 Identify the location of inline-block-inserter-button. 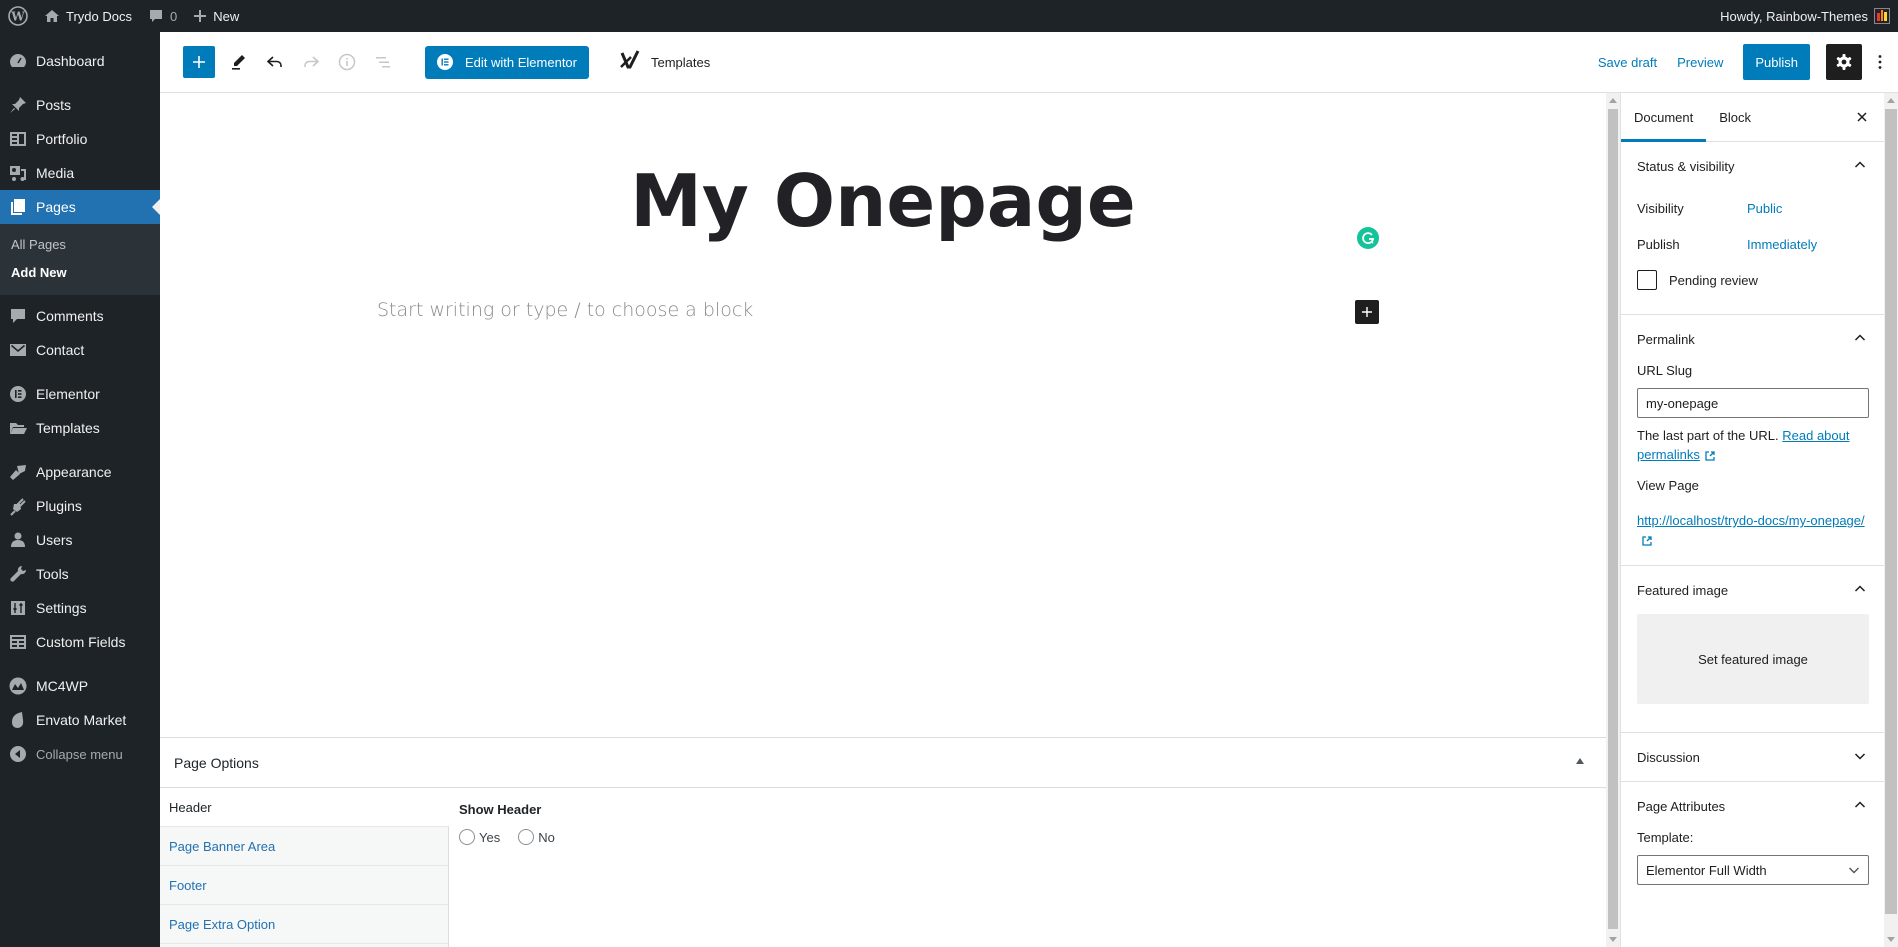
(1367, 312).